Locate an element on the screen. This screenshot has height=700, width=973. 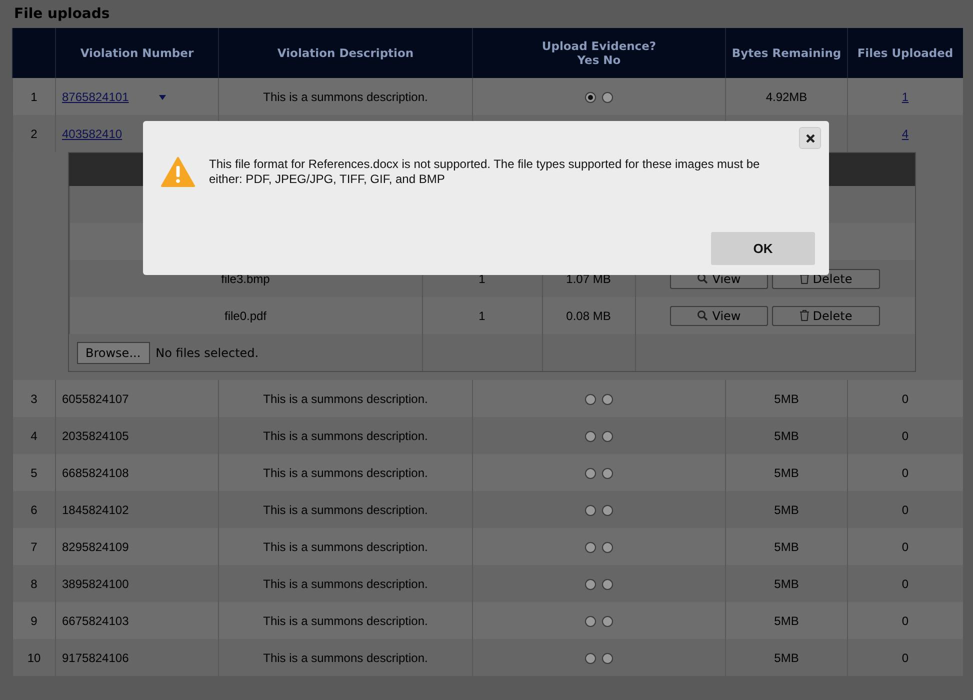
ok-button: OK is located at coordinates (763, 248).